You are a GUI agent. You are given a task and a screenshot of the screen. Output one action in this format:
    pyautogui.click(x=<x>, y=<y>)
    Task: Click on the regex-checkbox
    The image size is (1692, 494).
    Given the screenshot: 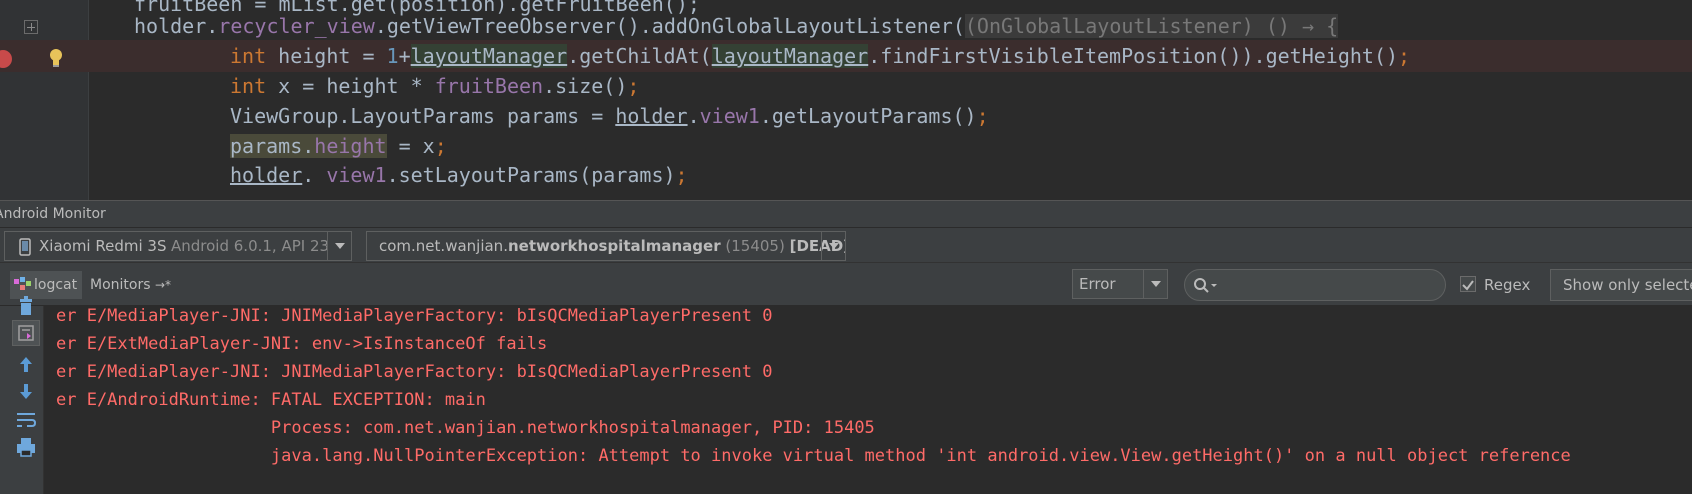 What is the action you would take?
    pyautogui.click(x=1468, y=284)
    